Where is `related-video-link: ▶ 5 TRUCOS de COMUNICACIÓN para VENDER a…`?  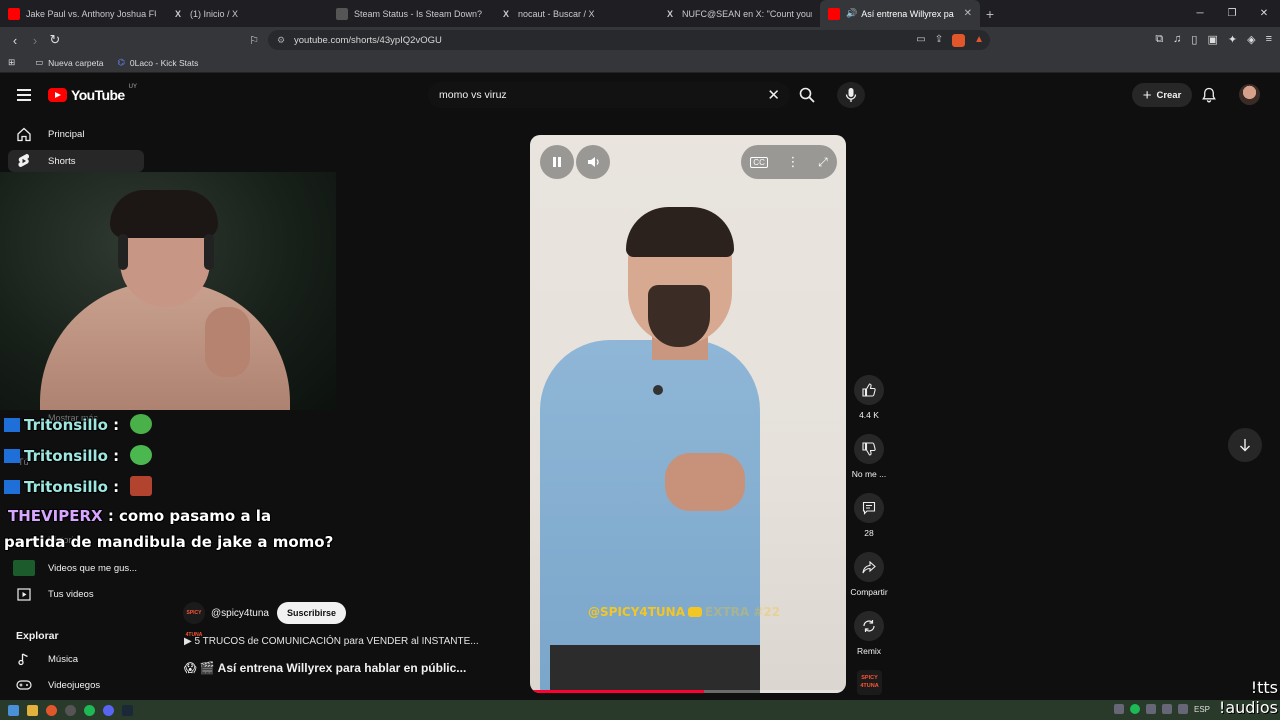
related-video-link: ▶ 5 TRUCOS de COMUNICACIÓN para VENDER a… is located at coordinates (331, 641).